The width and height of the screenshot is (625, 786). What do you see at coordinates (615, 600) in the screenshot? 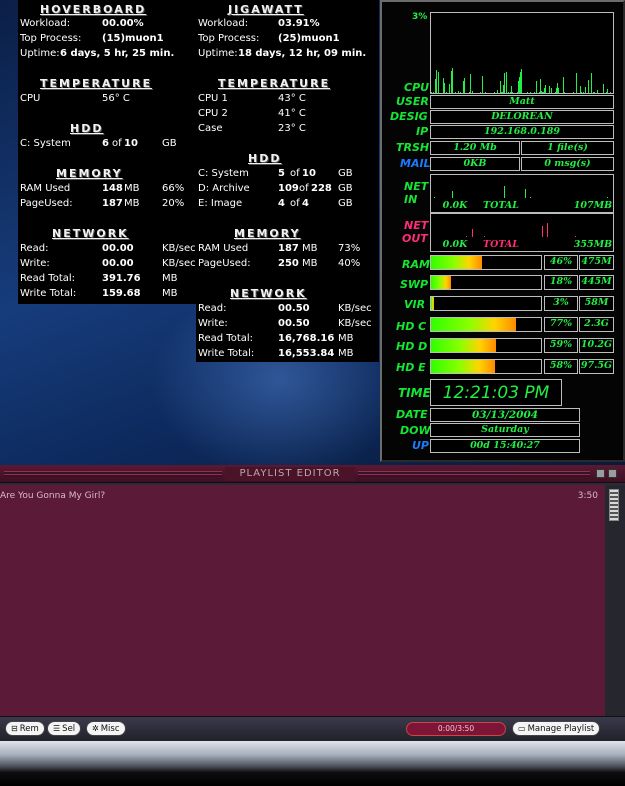
I see `playlist-scrollbar` at bounding box center [615, 600].